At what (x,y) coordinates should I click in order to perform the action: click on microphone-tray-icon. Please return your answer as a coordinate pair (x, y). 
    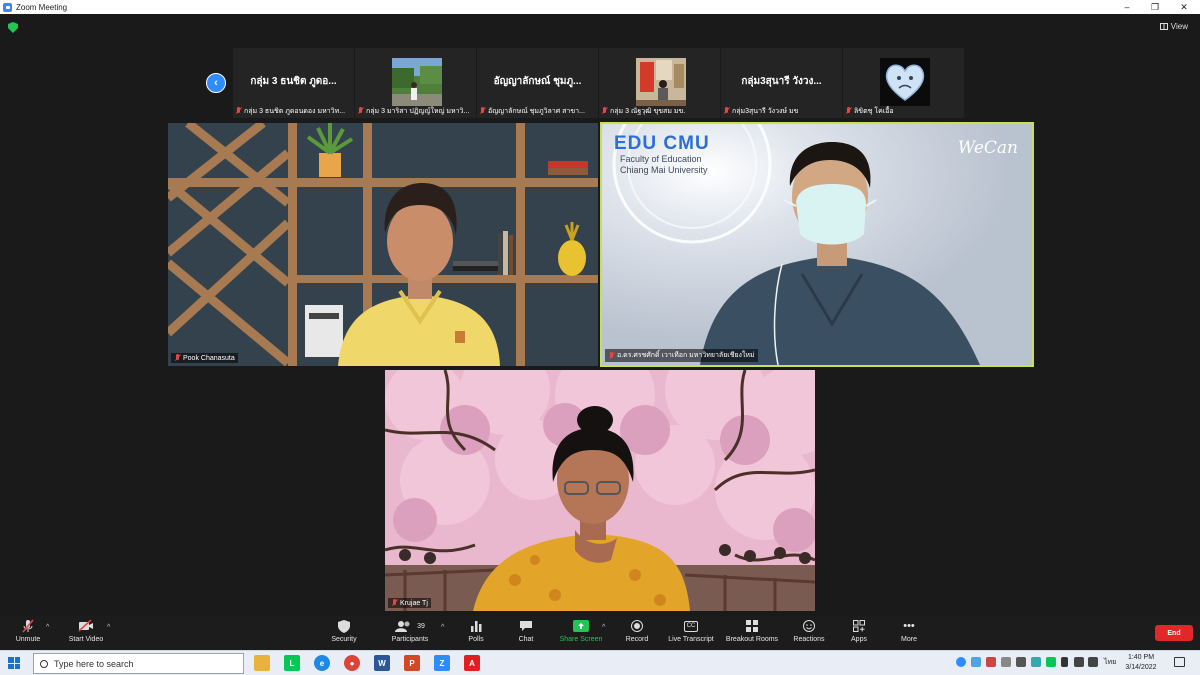
    Looking at the image, I should click on (1064, 662).